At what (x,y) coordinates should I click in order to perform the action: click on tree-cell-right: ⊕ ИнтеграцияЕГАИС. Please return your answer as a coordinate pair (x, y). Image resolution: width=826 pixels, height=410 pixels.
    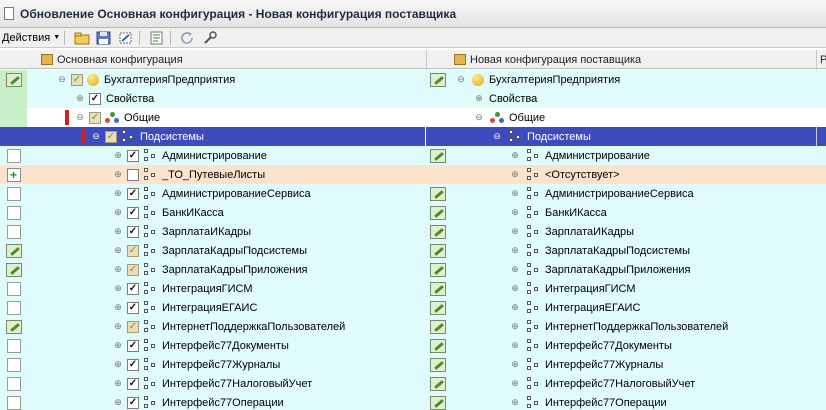
    Looking at the image, I should click on (633, 307).